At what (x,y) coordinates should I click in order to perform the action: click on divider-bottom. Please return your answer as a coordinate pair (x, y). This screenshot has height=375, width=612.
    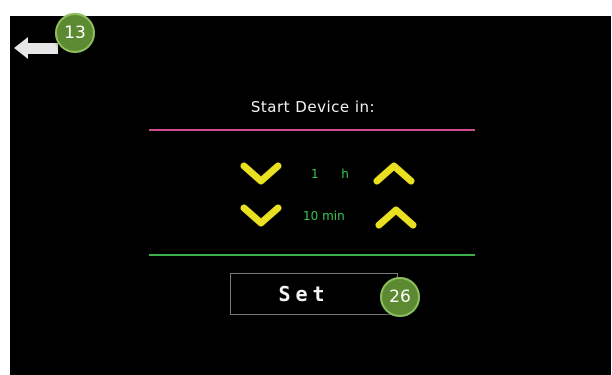
    Looking at the image, I should click on (312, 255).